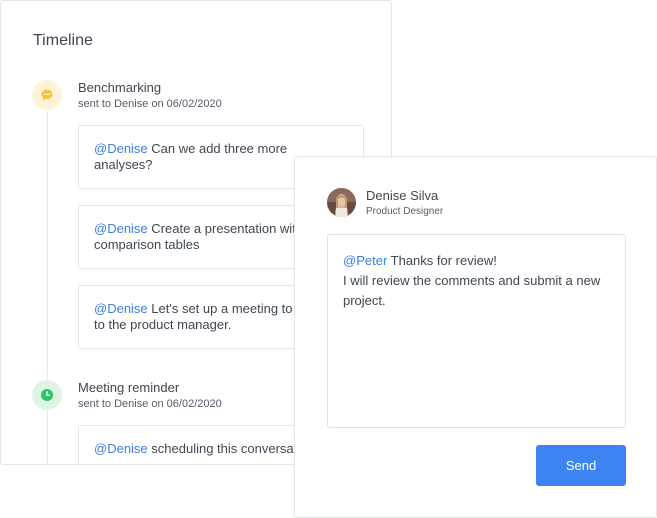 This screenshot has width=657, height=518. What do you see at coordinates (231, 448) in the screenshot?
I see `message-text: scheduling this conversation` at bounding box center [231, 448].